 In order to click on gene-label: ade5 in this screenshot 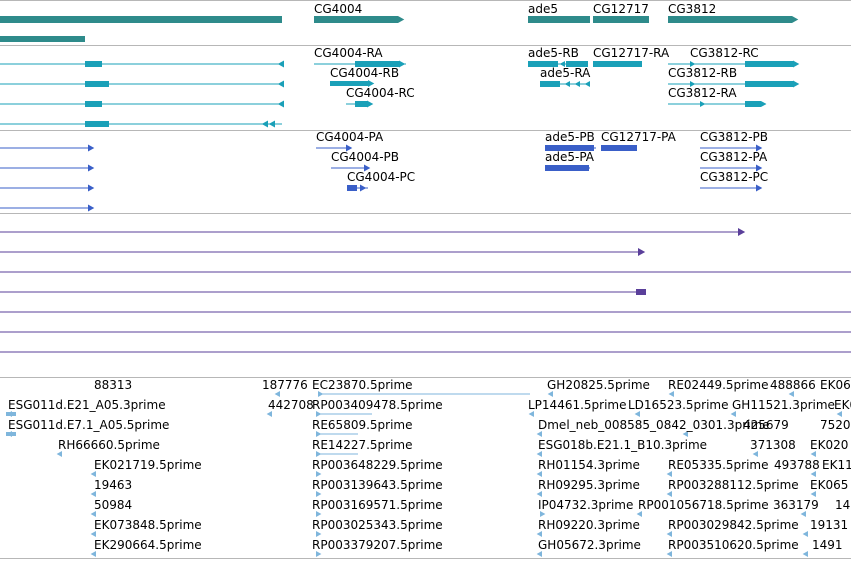, I will do `click(543, 9)`.